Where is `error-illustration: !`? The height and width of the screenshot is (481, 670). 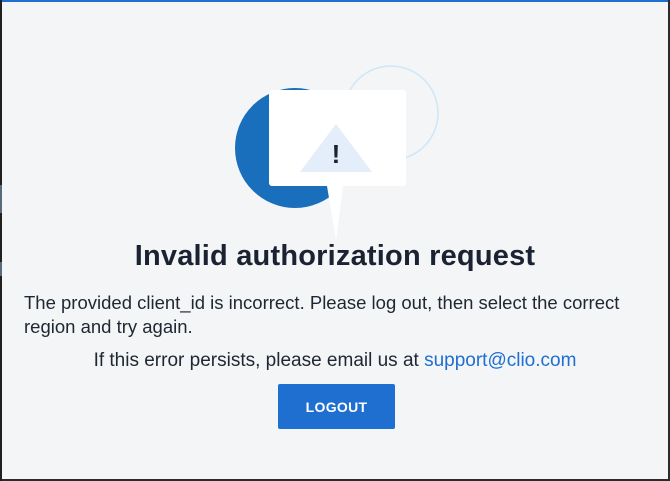
error-illustration: ! is located at coordinates (339, 152).